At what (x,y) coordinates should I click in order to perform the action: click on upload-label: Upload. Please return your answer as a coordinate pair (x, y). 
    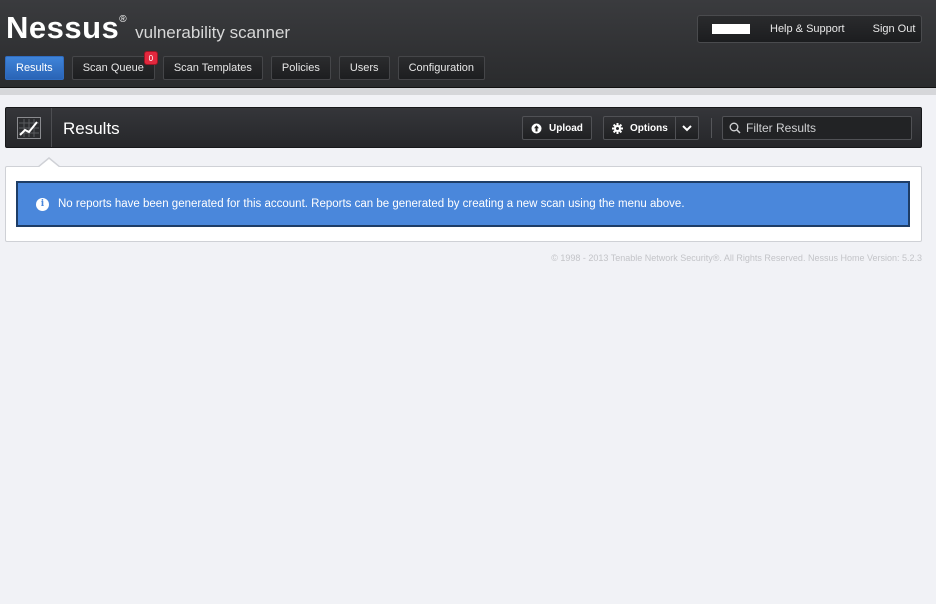
    Looking at the image, I should click on (566, 128).